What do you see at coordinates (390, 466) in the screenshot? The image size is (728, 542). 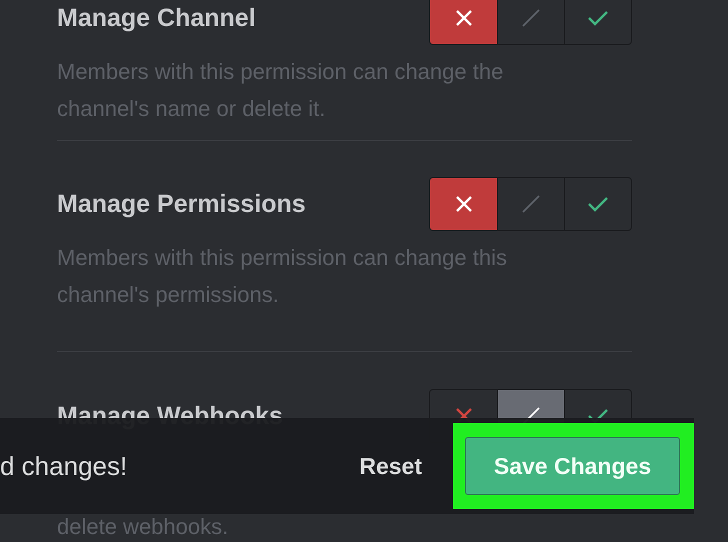 I see `reset-button: Reset` at bounding box center [390, 466].